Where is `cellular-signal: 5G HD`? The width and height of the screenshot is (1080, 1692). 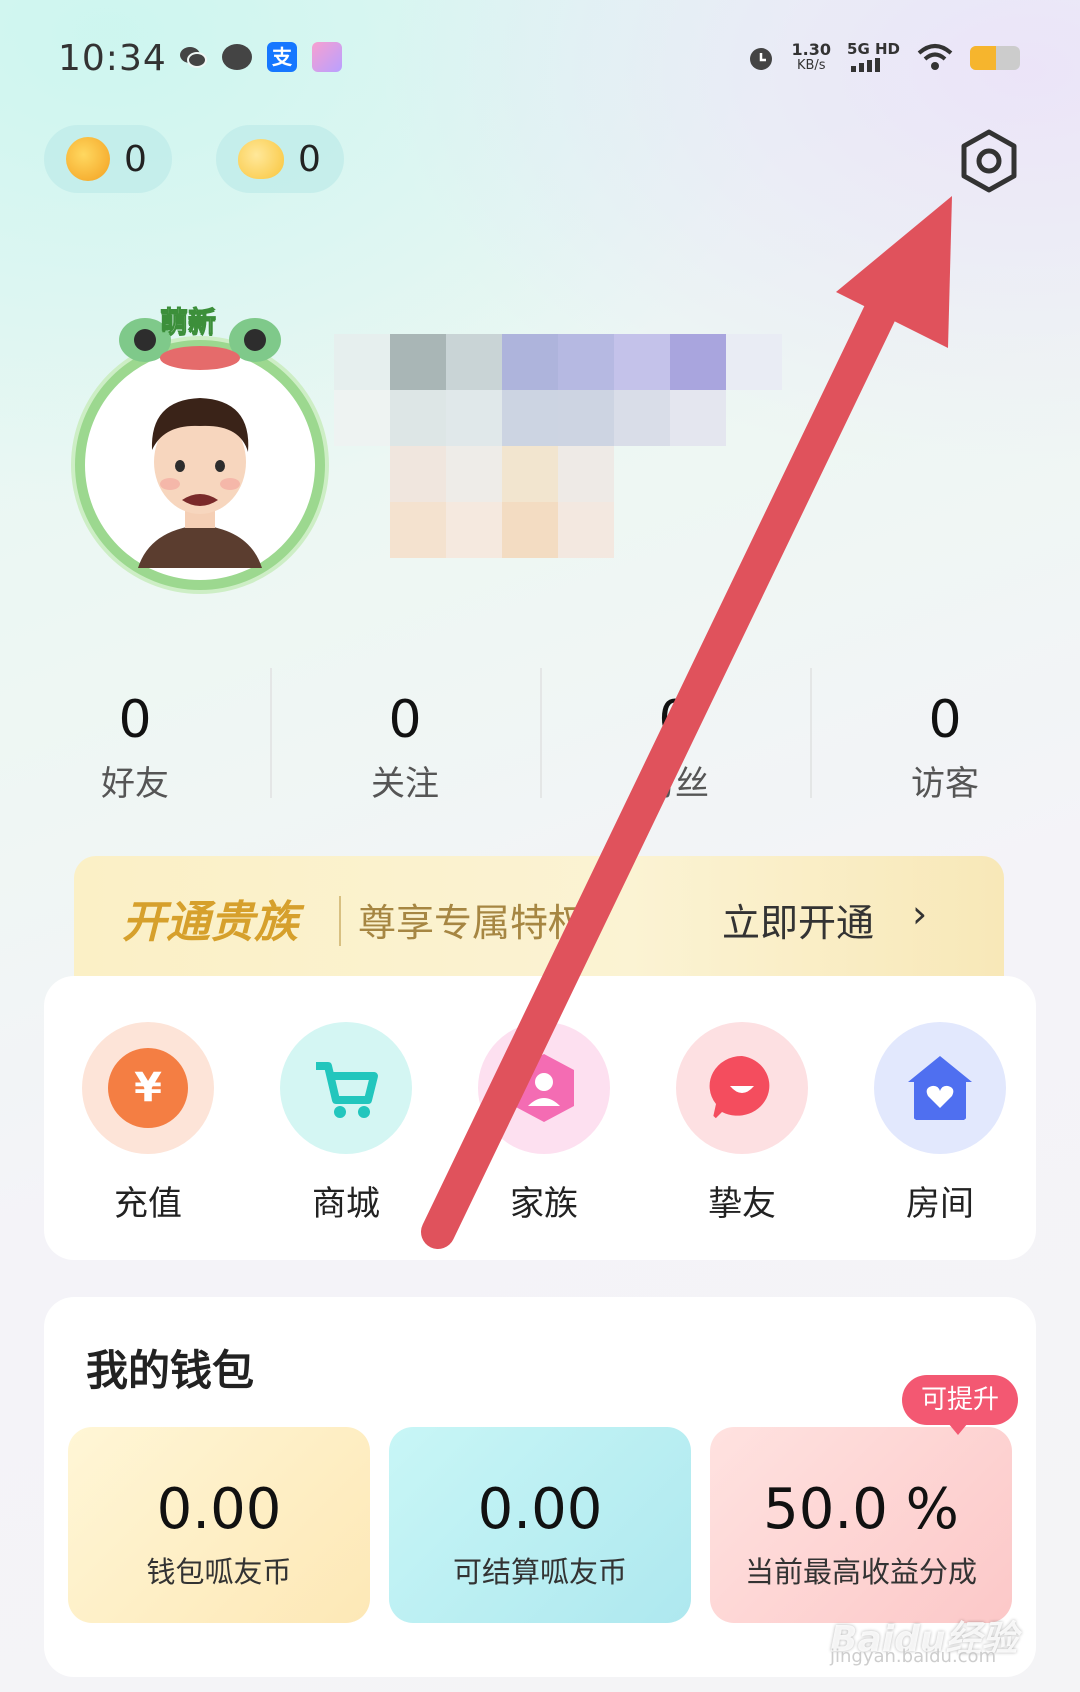
cellular-signal: 5G HD is located at coordinates (873, 58).